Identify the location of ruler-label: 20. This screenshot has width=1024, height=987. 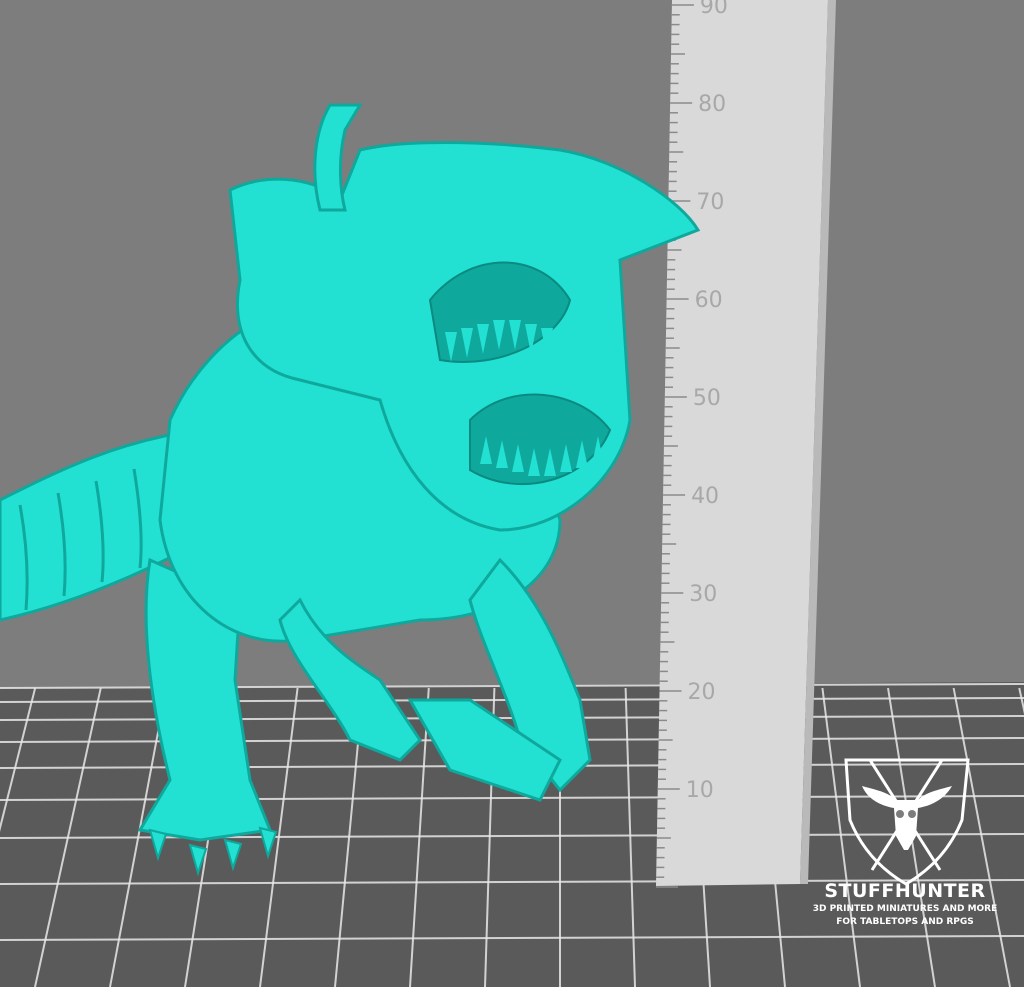
(702, 692).